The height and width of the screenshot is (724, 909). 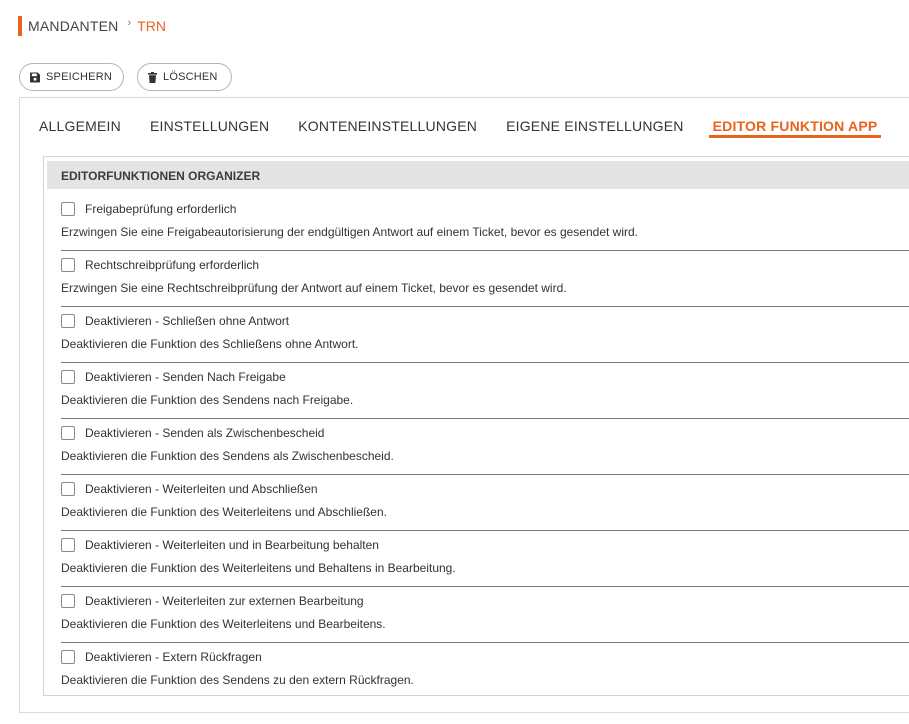 I want to click on option-row: Rechtschreibprüfung erforderlich, so click(x=160, y=265).